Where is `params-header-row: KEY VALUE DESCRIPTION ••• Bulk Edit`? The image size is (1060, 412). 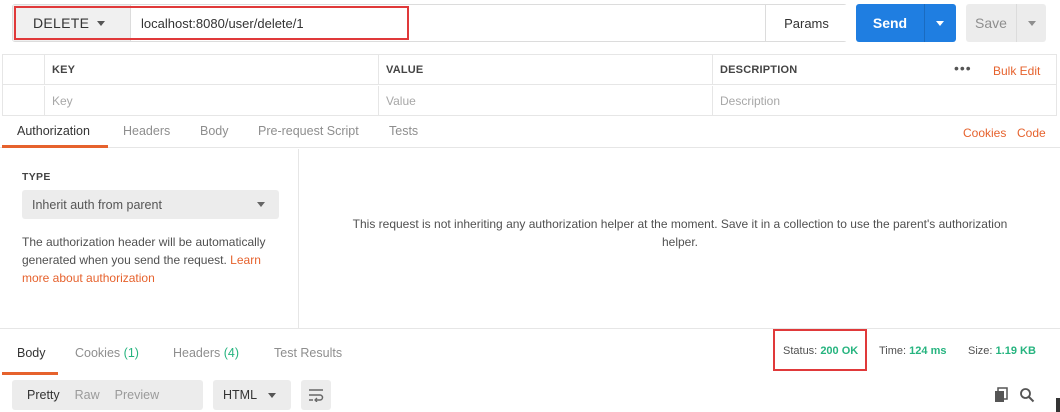 params-header-row: KEY VALUE DESCRIPTION ••• Bulk Edit is located at coordinates (529, 70).